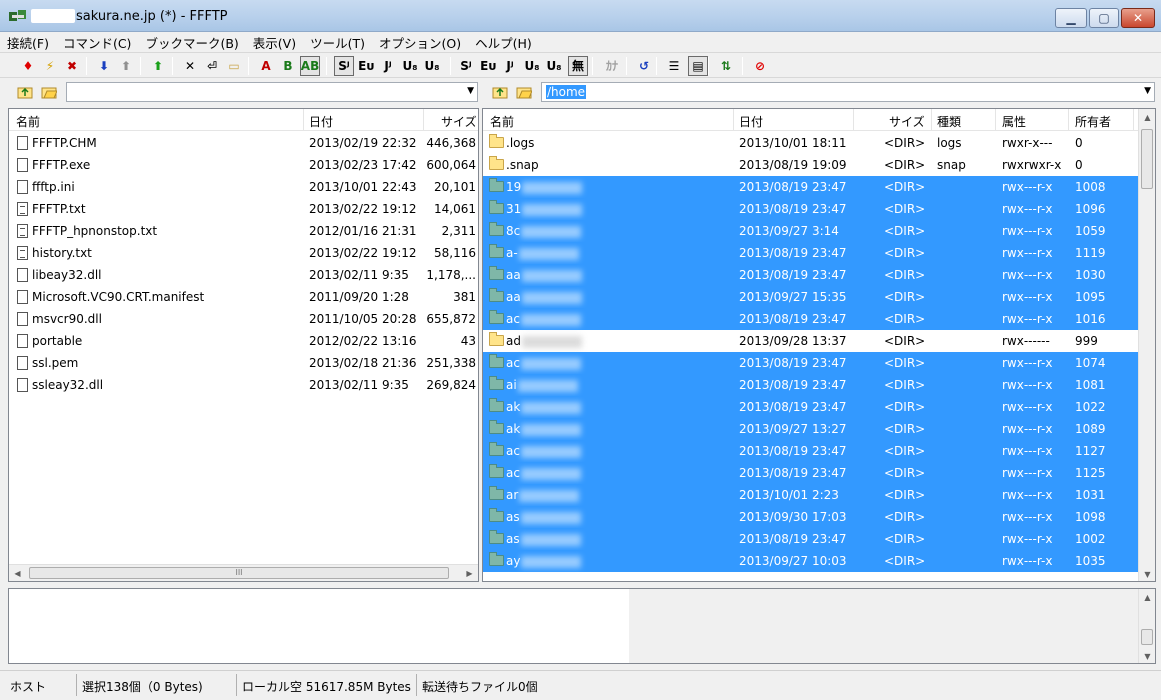  Describe the element at coordinates (410, 66) in the screenshot. I see `host-utf8n-icon: U₈` at that location.